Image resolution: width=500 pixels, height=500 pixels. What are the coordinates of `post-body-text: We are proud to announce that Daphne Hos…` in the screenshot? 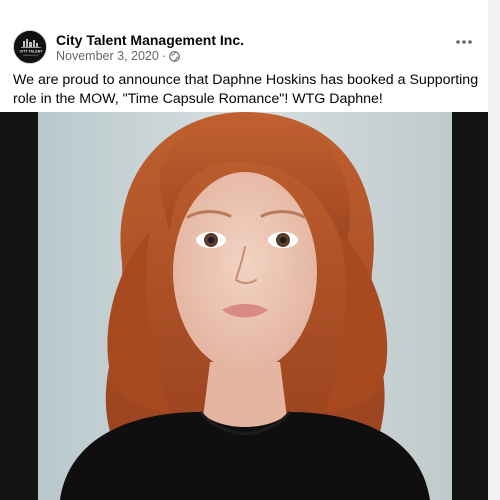 It's located at (246, 89).